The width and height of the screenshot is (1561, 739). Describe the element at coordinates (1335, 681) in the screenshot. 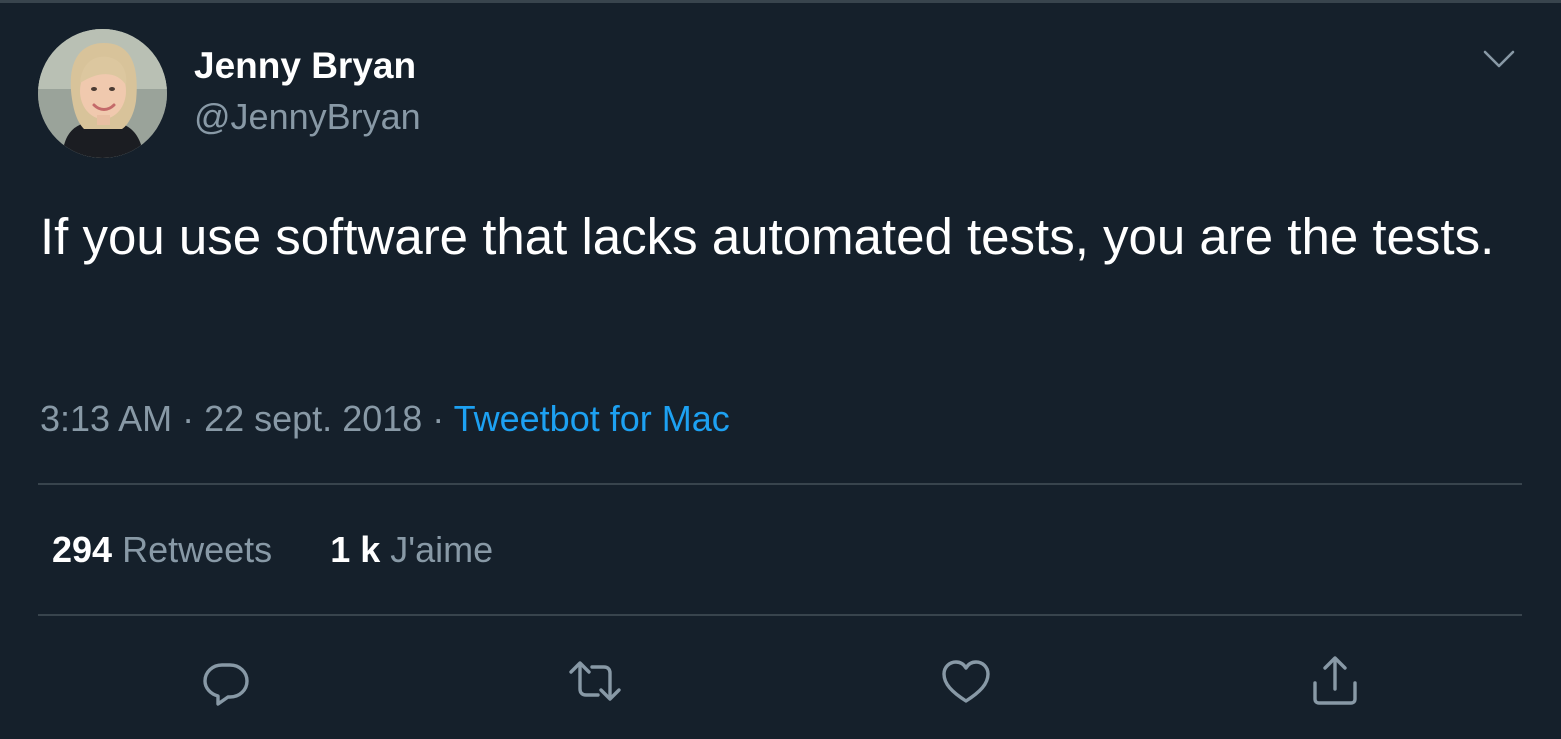

I see `share-icon` at that location.